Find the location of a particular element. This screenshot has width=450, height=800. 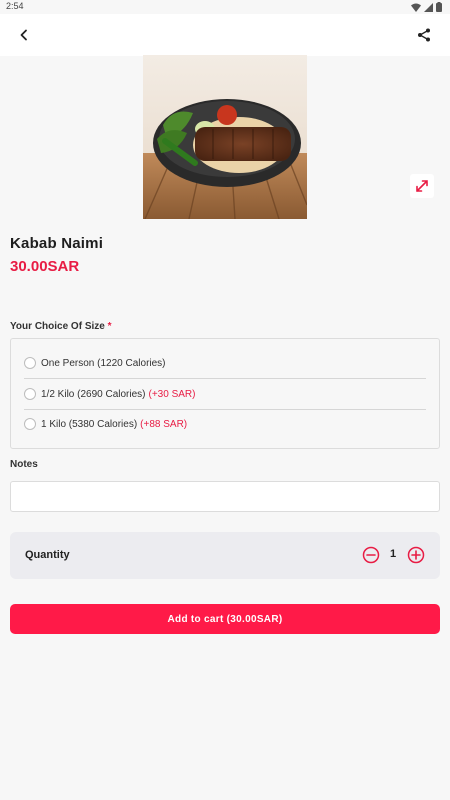

signal-icon is located at coordinates (428, 7).